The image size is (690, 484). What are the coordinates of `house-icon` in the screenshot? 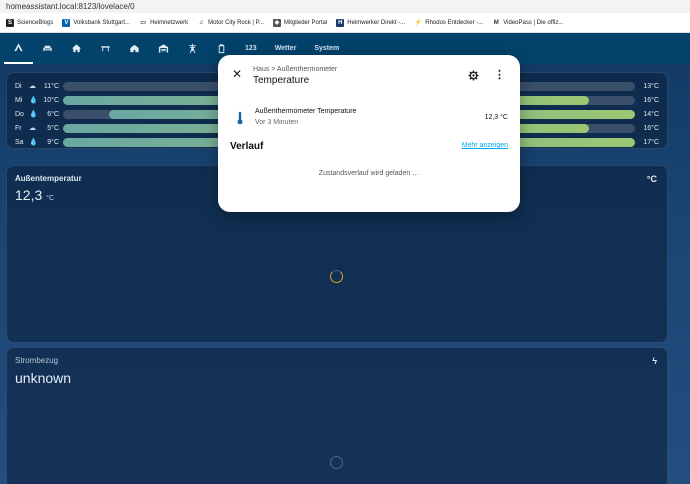 It's located at (134, 48).